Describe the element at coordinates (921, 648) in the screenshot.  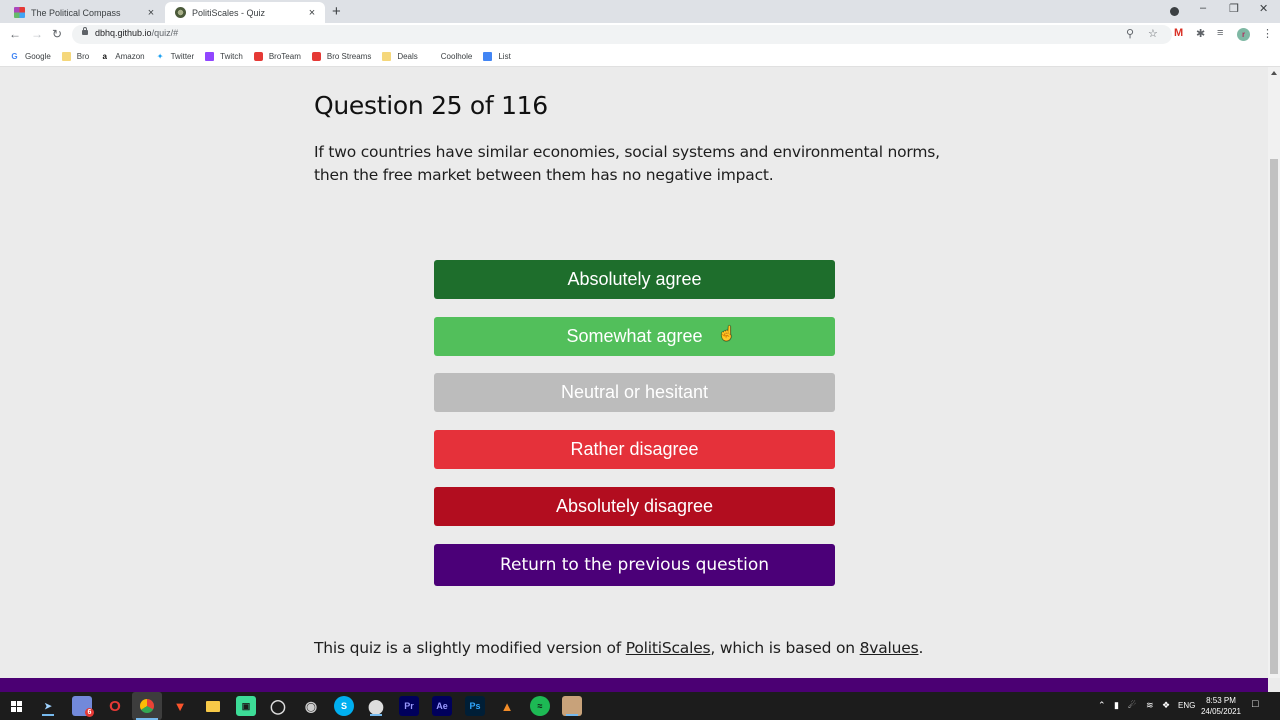
I see `attribution-suffix: .` at that location.